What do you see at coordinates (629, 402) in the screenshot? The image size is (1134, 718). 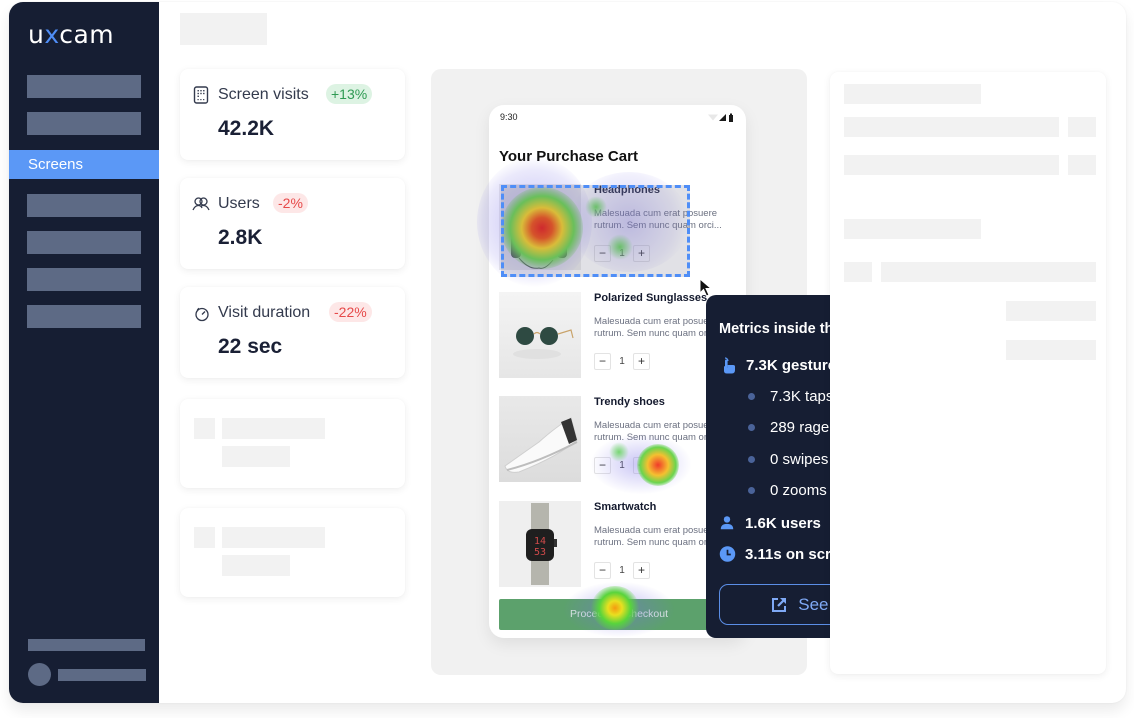 I see `product-name: Trendy shoes` at bounding box center [629, 402].